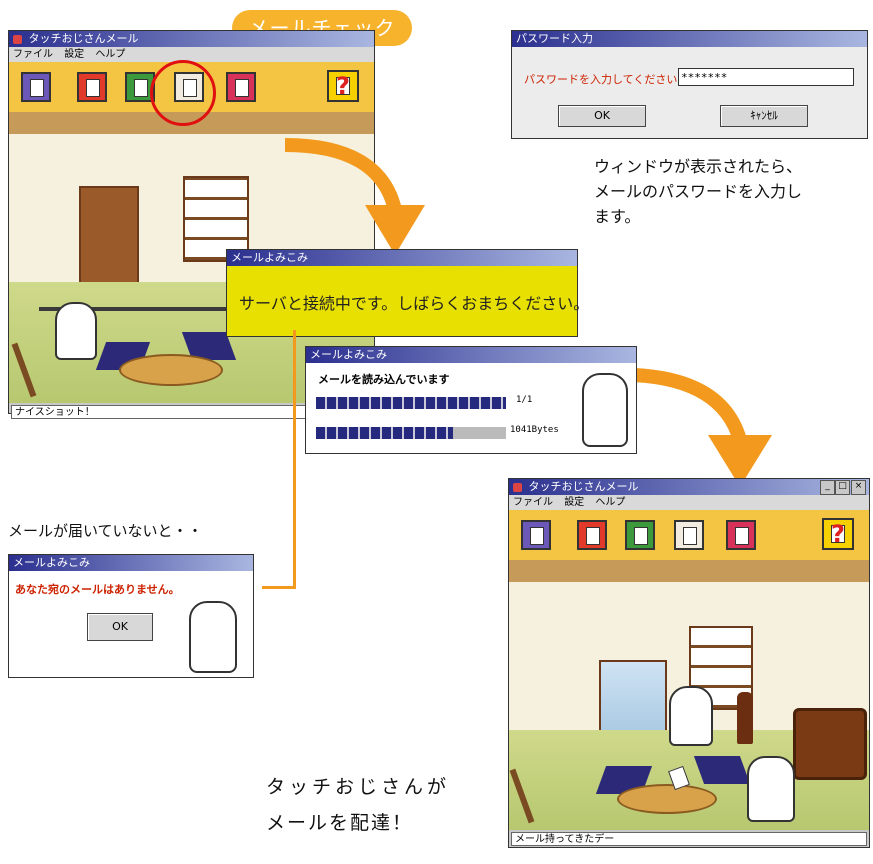  Describe the element at coordinates (524, 400) in the screenshot. I see `count-label: 1/1` at that location.